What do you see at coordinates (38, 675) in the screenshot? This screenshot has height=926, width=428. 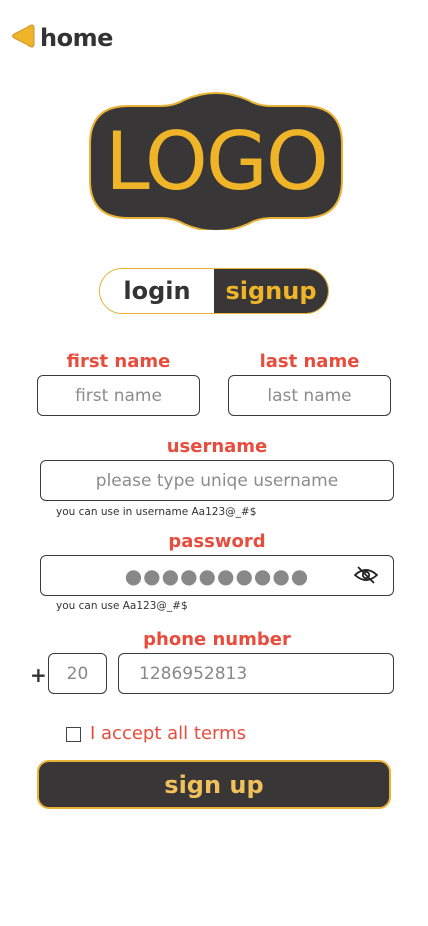 I see `phone-plus-sign: +` at bounding box center [38, 675].